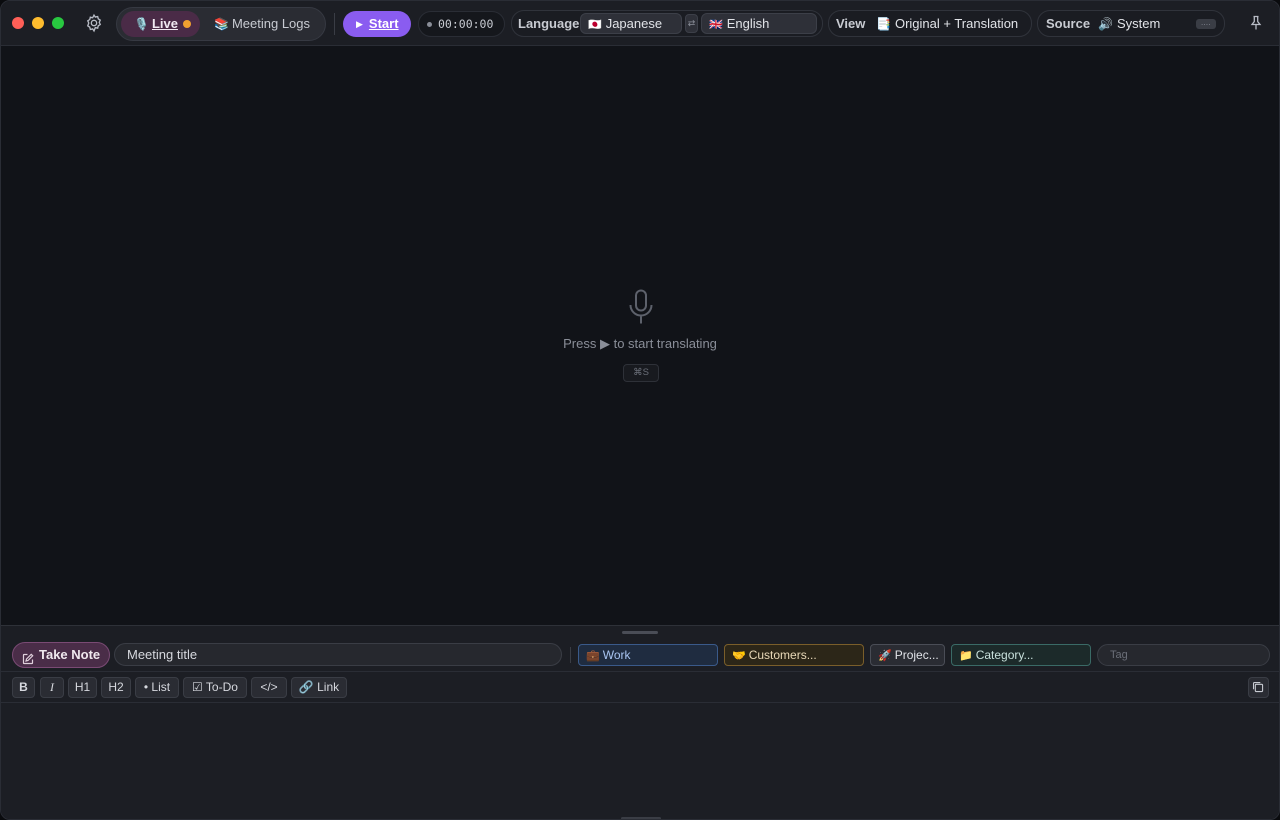 The height and width of the screenshot is (820, 1280). I want to click on note-editor, so click(640, 759).